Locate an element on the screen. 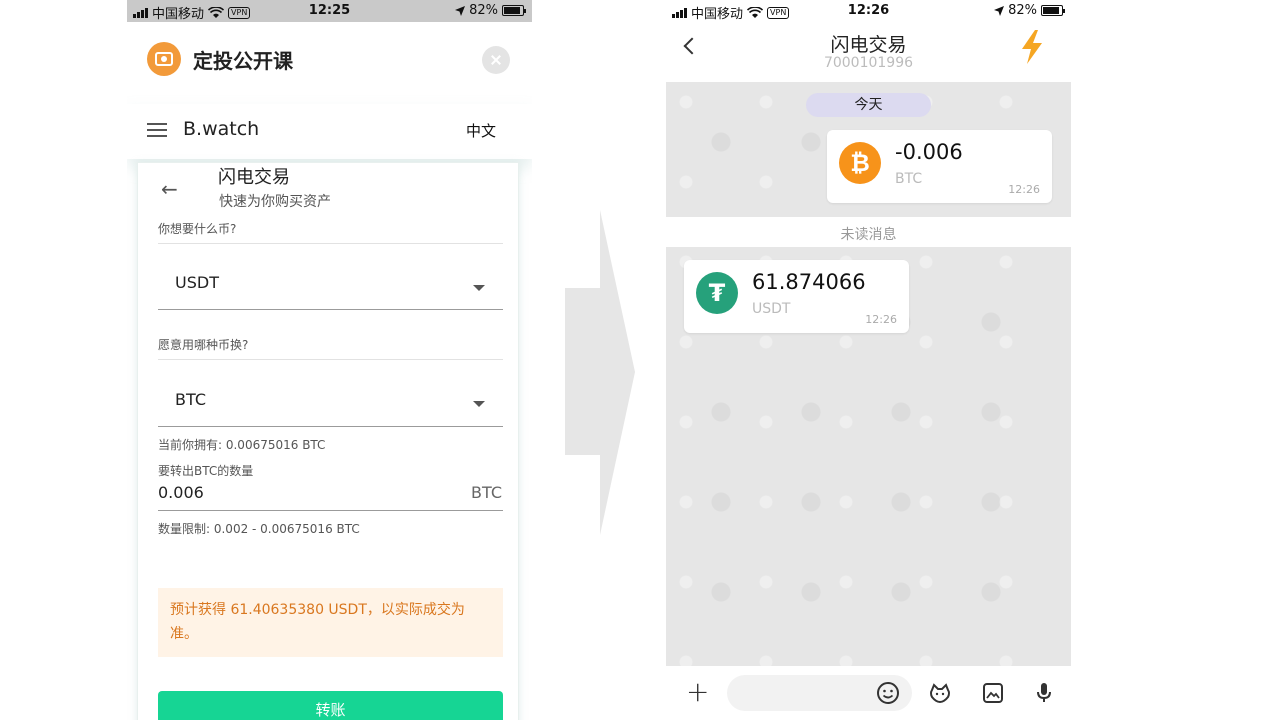 This screenshot has height=720, width=1280. want-coin-label: 你想要什么币? is located at coordinates (197, 229).